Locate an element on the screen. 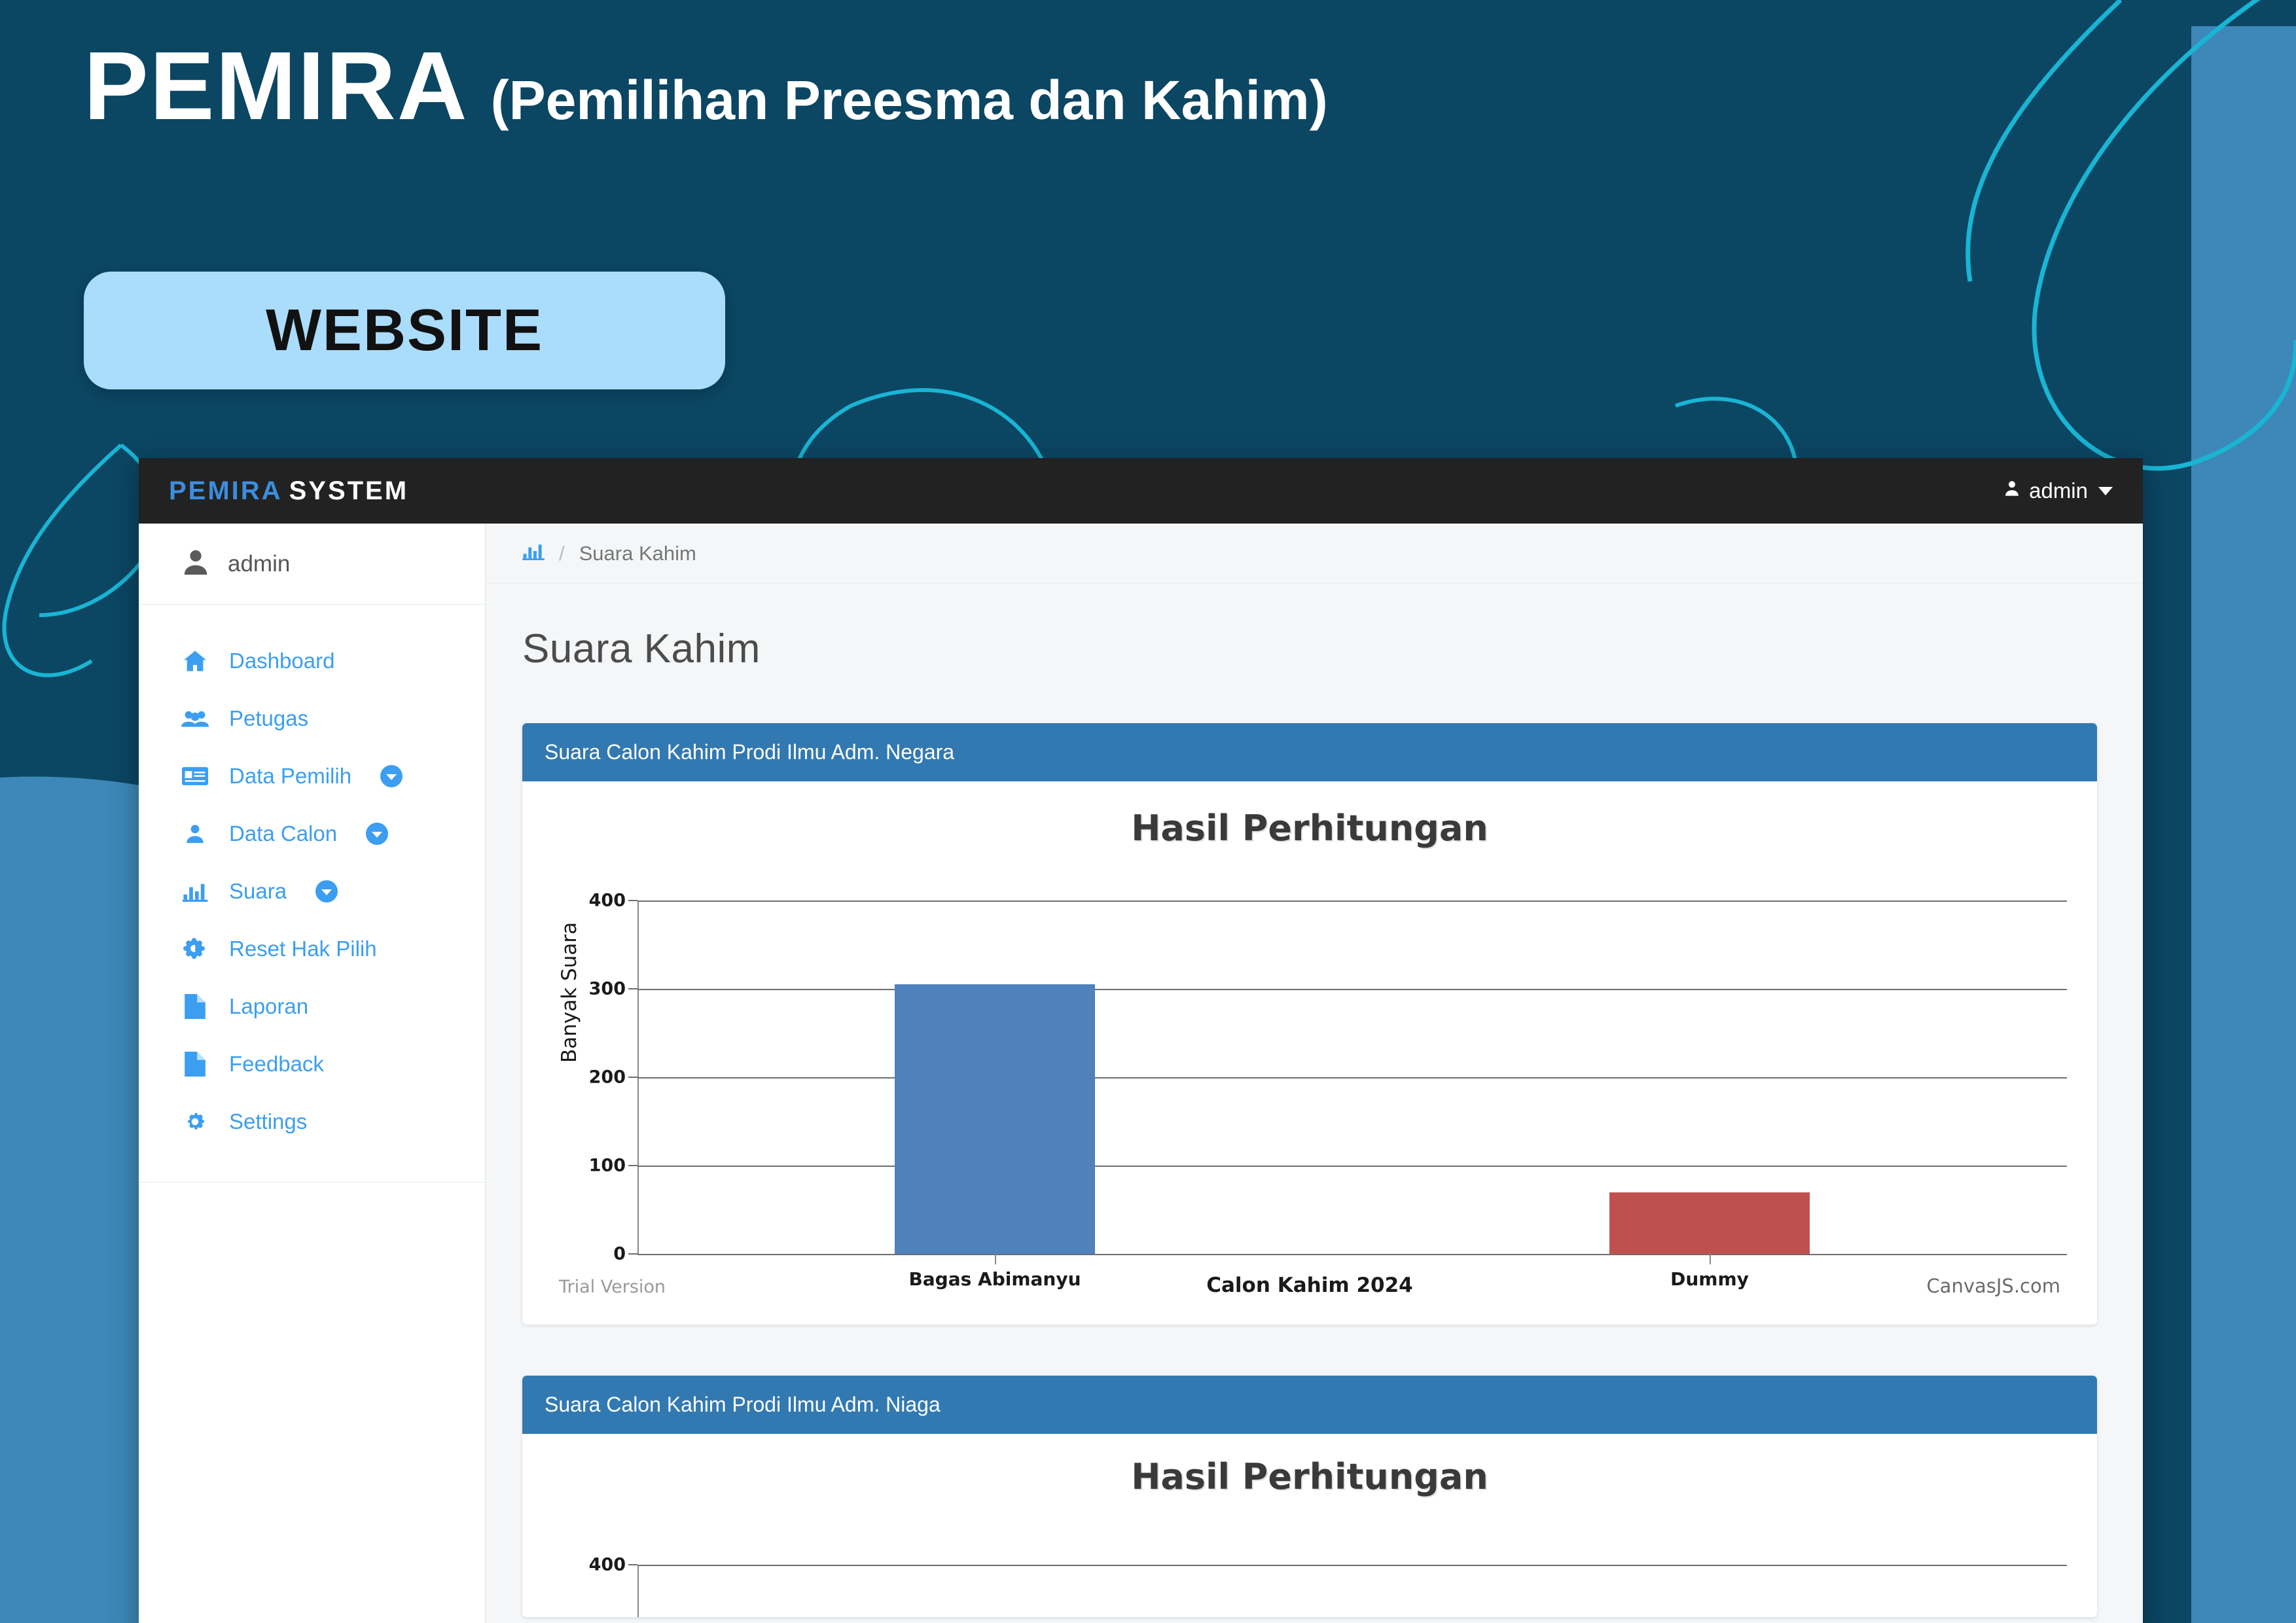  sidebar-item-petugas: Petugas is located at coordinates (312, 718).